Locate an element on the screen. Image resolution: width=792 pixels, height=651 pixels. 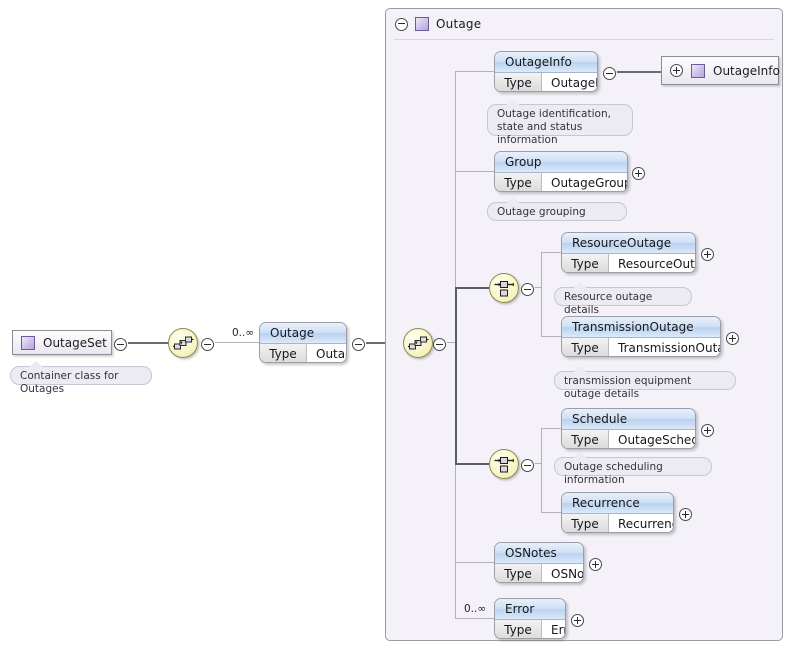
error-cardinality: 0..∞ is located at coordinates (475, 609).